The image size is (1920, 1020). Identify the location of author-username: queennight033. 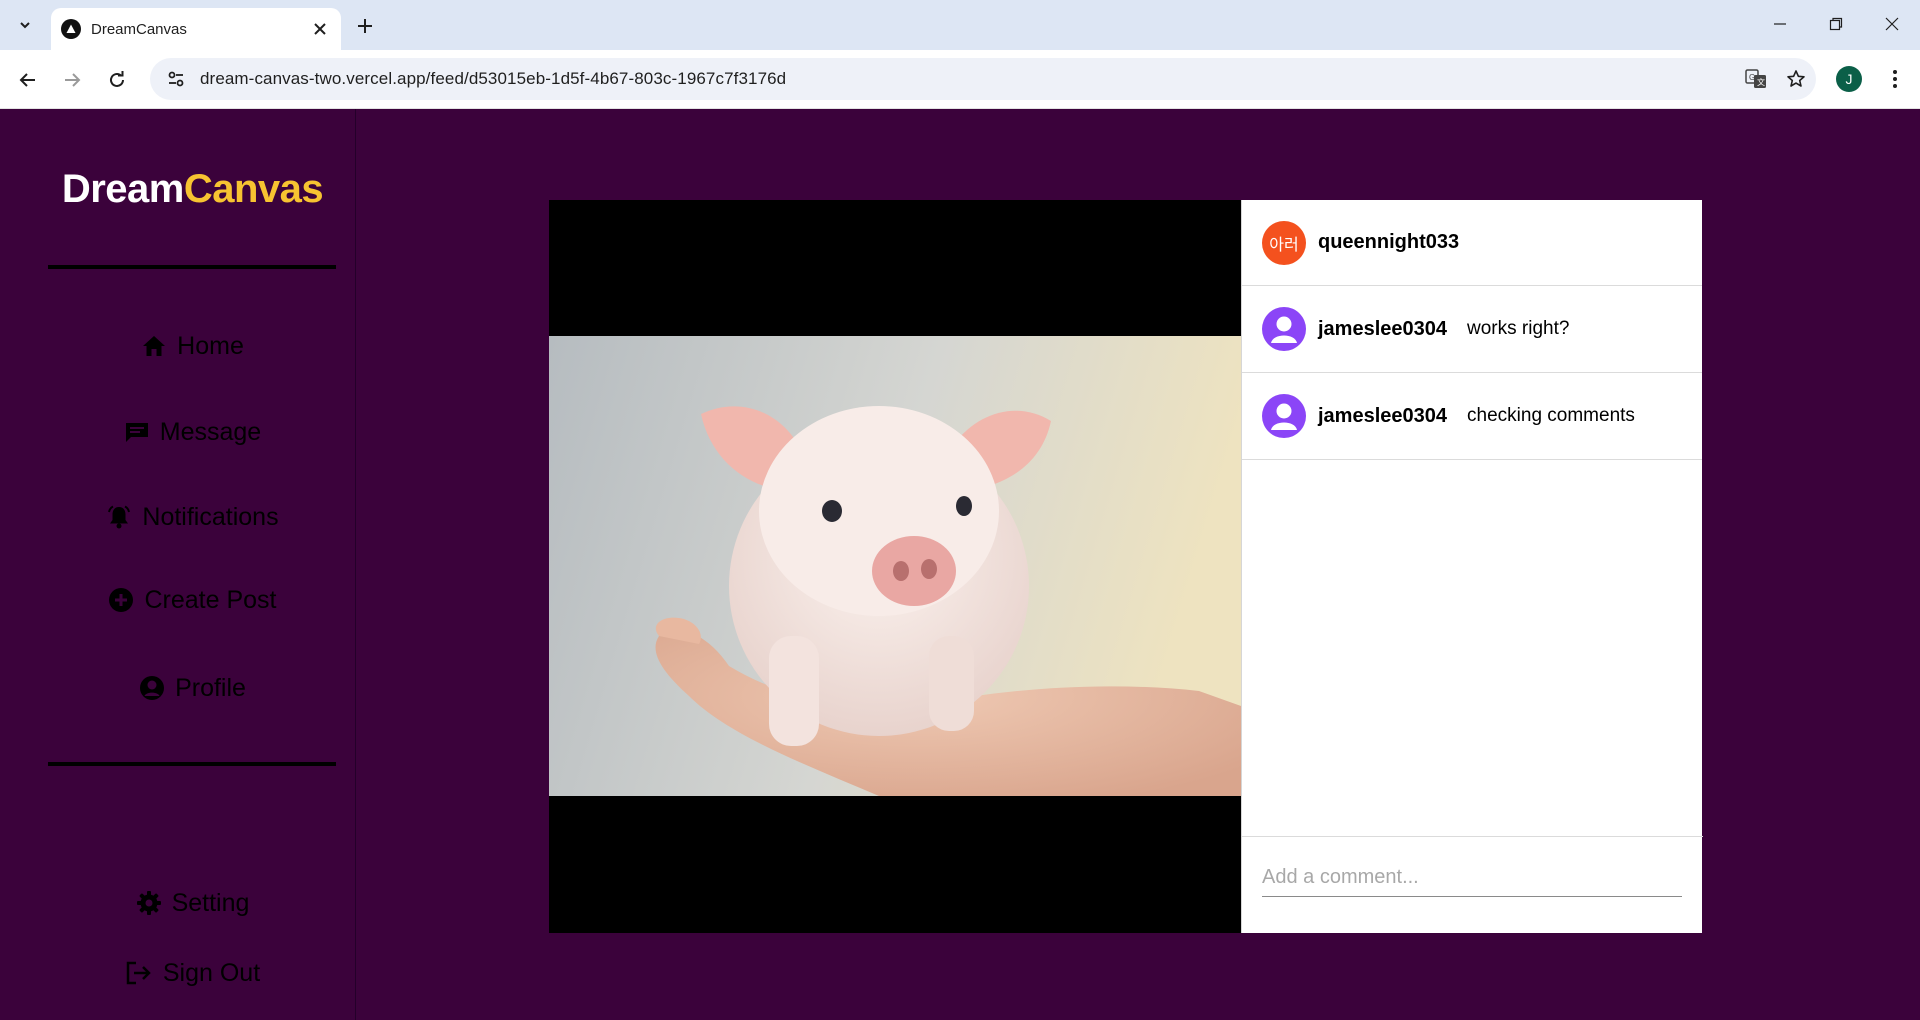
(1388, 242).